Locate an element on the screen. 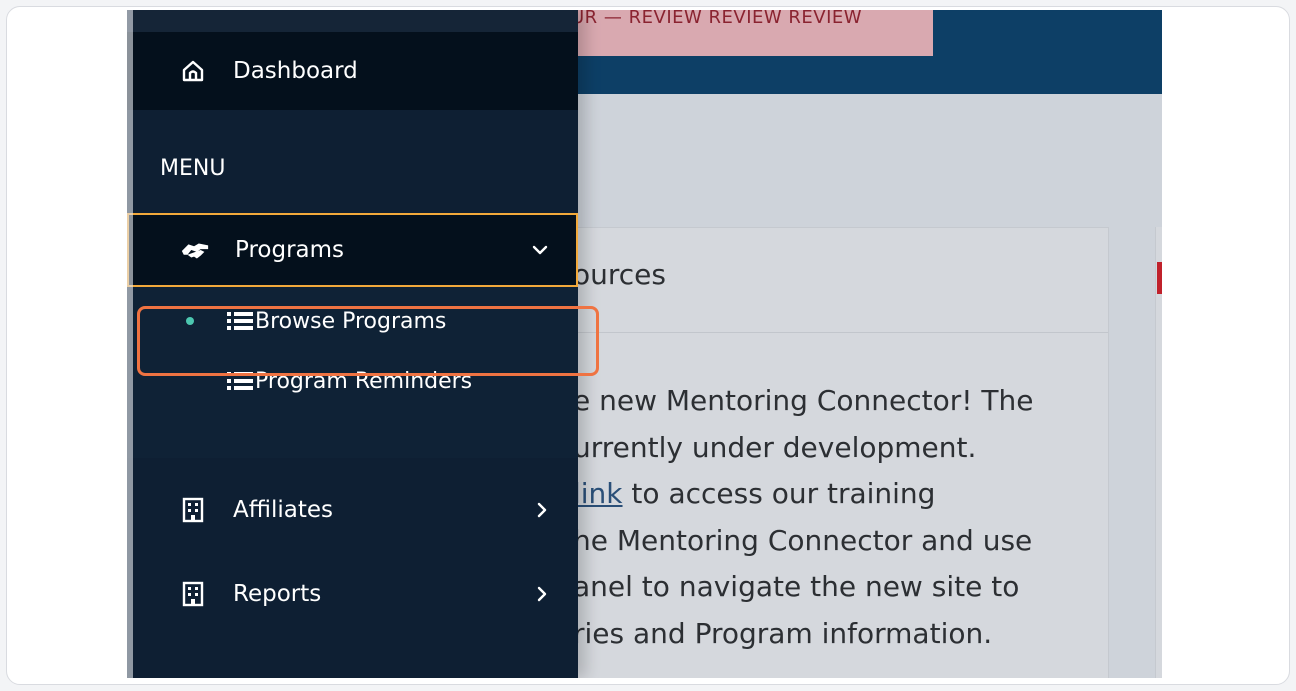 The width and height of the screenshot is (1296, 691). card-line: urrently under development. is located at coordinates (775, 447).